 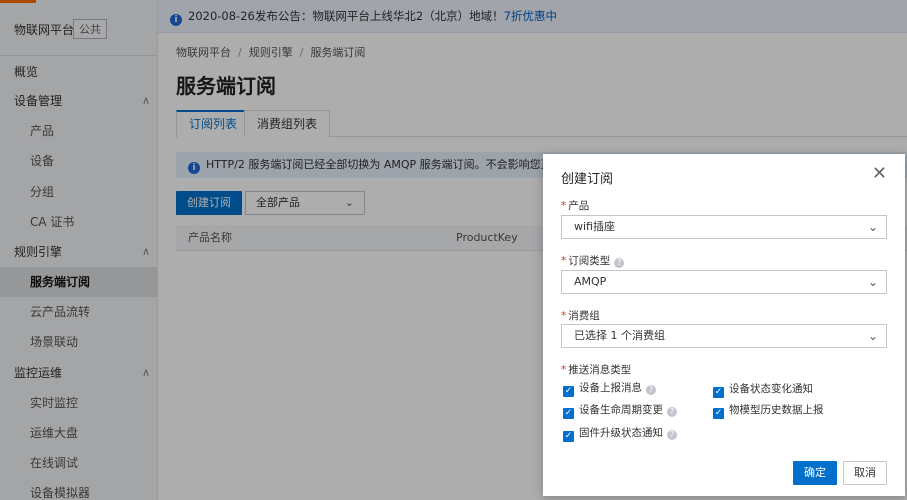 I want to click on checkbox-tsl-history-report: ✓ 物模型历史数据上报, so click(x=768, y=411).